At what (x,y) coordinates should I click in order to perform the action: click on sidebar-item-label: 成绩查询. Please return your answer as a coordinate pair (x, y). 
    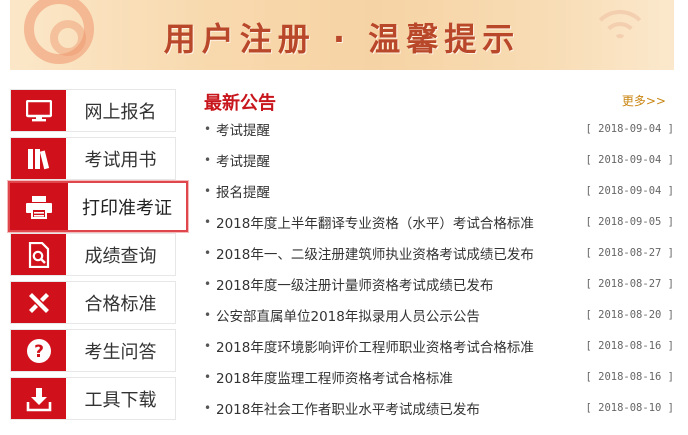
    Looking at the image, I should click on (120, 256).